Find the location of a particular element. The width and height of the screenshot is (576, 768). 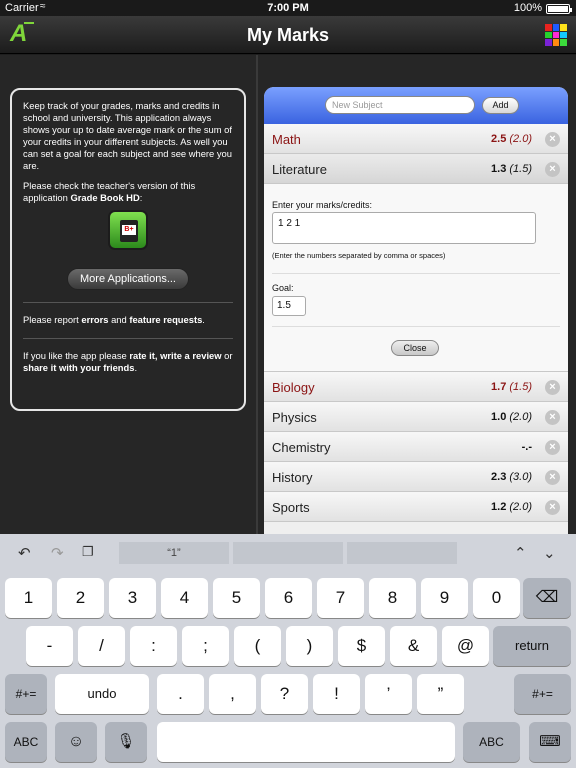

close-editor-button: Close is located at coordinates (415, 348).